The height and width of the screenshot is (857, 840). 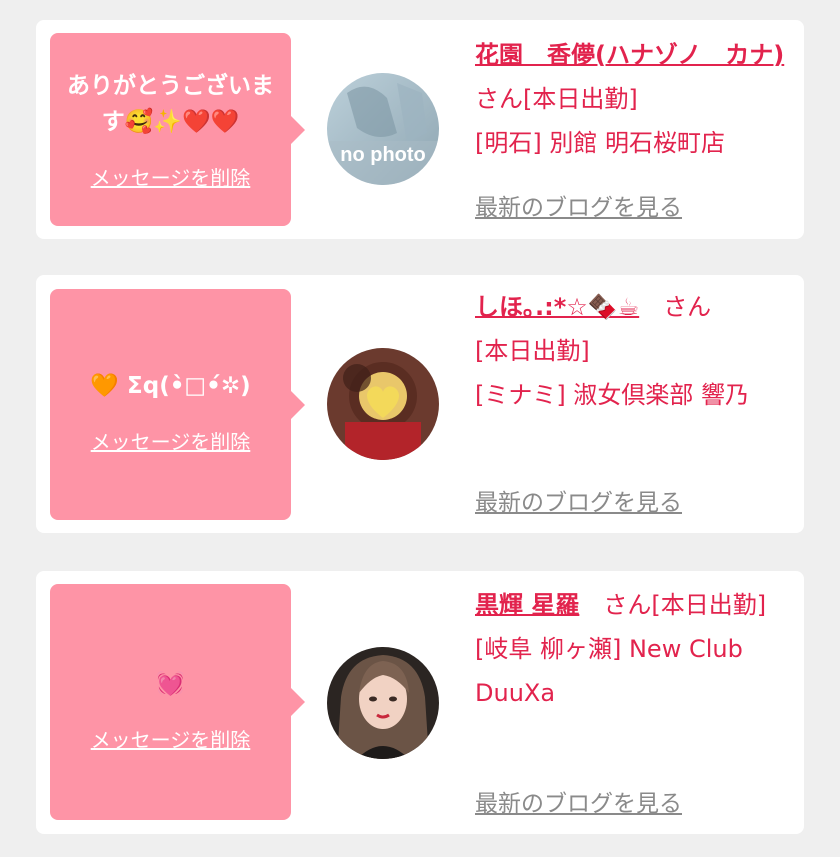 What do you see at coordinates (177, 702) in the screenshot?
I see `message-bubble: 💓 メッセージを削除` at bounding box center [177, 702].